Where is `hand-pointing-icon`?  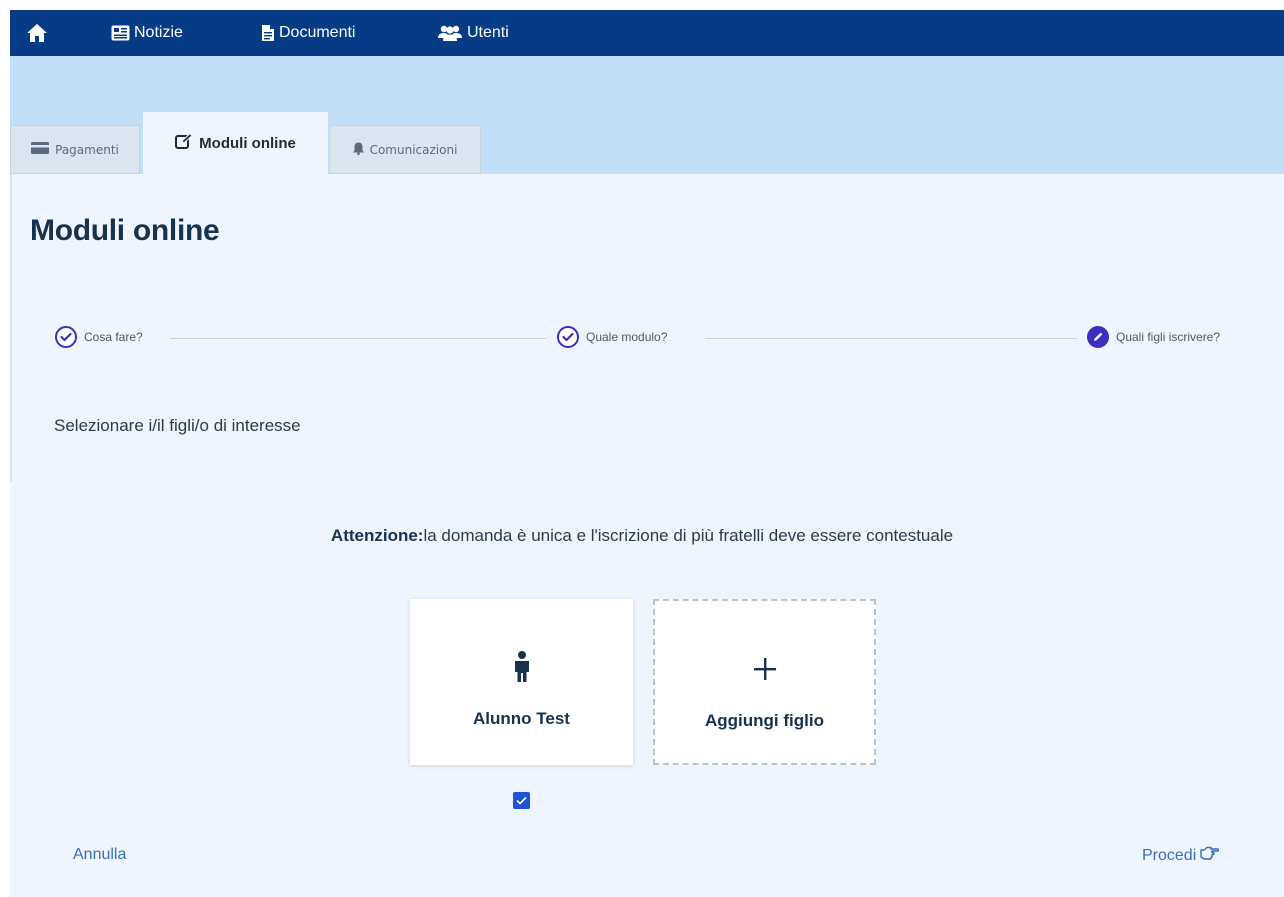 hand-pointing-icon is located at coordinates (1209, 855).